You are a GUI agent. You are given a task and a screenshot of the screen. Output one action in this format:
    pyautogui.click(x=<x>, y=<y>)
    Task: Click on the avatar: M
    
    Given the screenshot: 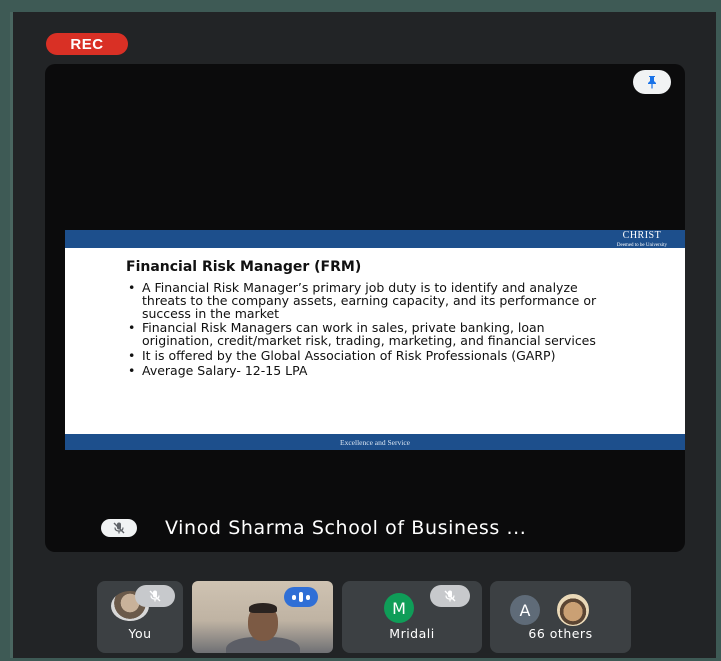 What is the action you would take?
    pyautogui.click(x=399, y=608)
    